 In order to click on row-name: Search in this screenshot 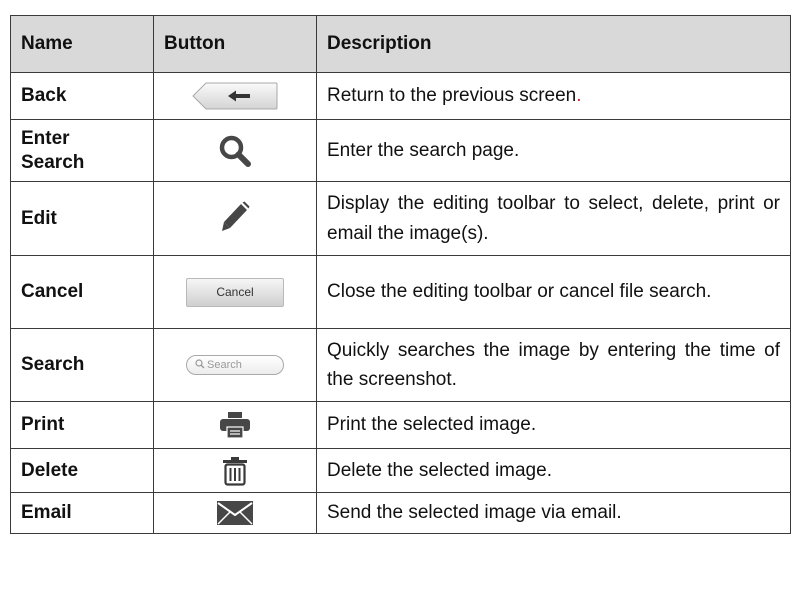, I will do `click(82, 365)`.